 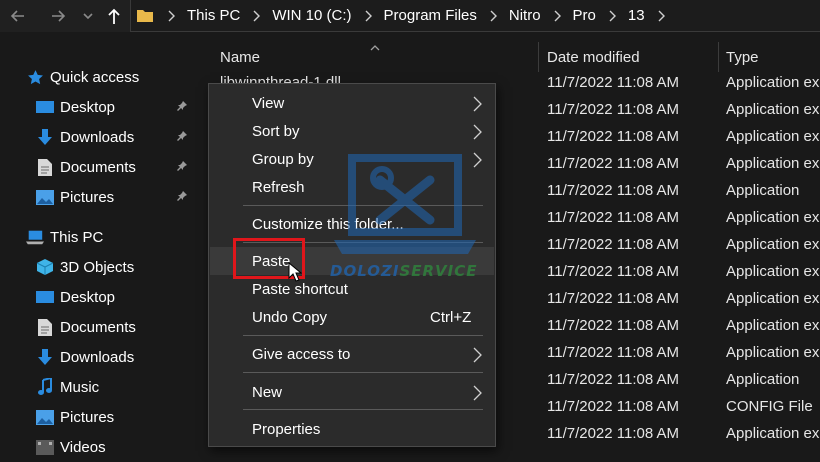 What do you see at coordinates (352, 317) in the screenshot?
I see `menu-item-undo-copy: Undo Copy Ctrl+Z` at bounding box center [352, 317].